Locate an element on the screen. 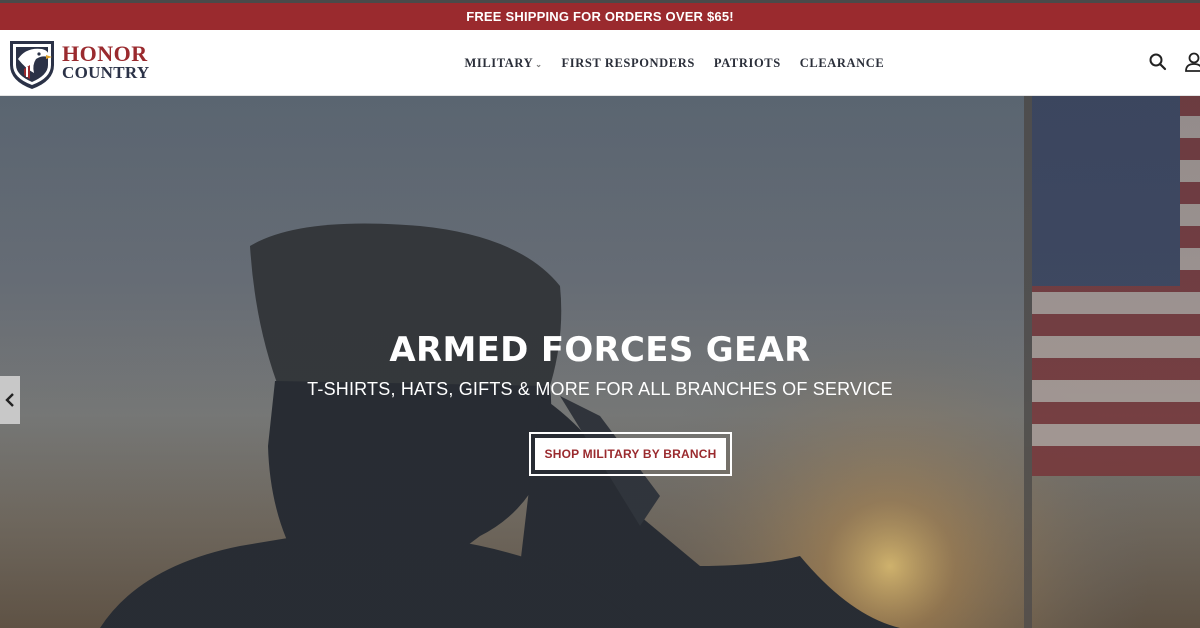  eagle-shield-icon is located at coordinates (32, 65).